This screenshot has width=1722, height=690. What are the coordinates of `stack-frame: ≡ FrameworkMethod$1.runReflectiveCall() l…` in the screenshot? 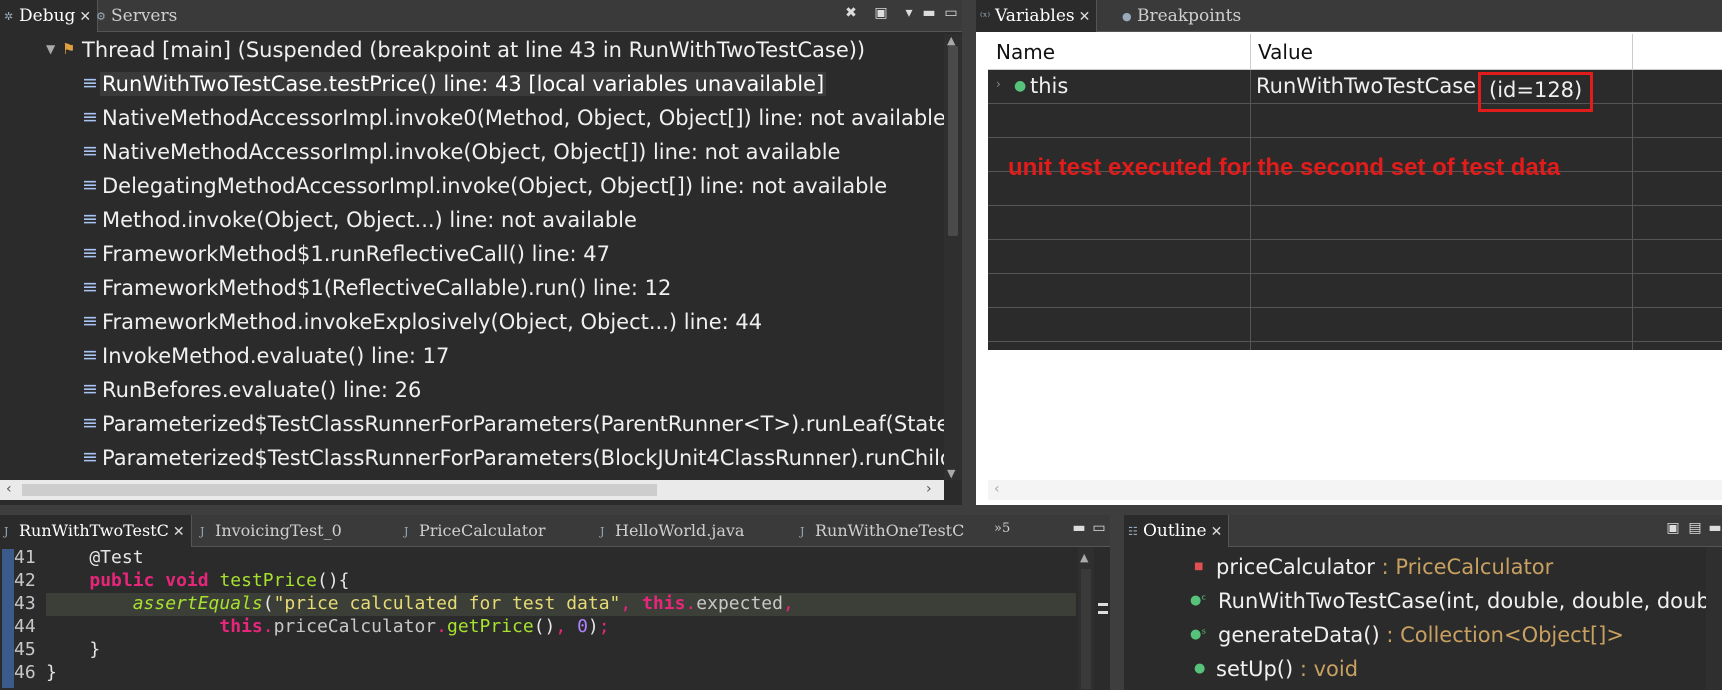 It's located at (472, 255).